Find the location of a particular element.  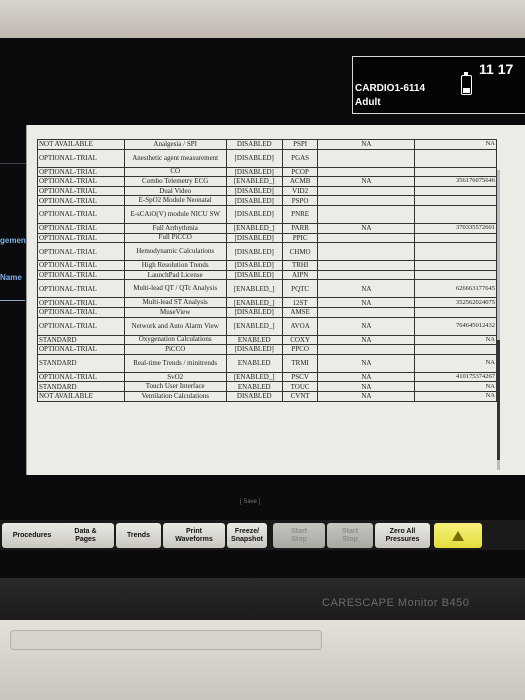

license-key-cell: 352562024075 is located at coordinates (455, 302).